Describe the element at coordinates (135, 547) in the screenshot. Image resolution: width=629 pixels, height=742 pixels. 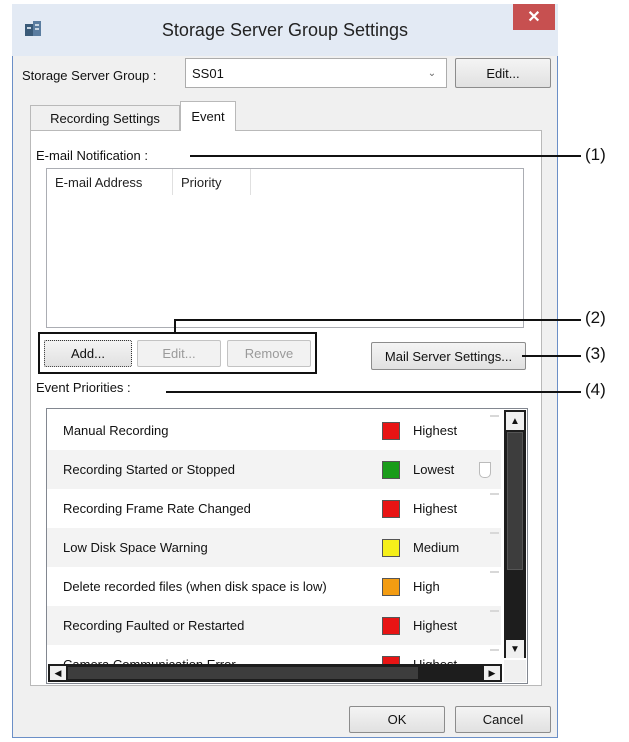
I see `event-name: Low Disk Space Warning` at that location.